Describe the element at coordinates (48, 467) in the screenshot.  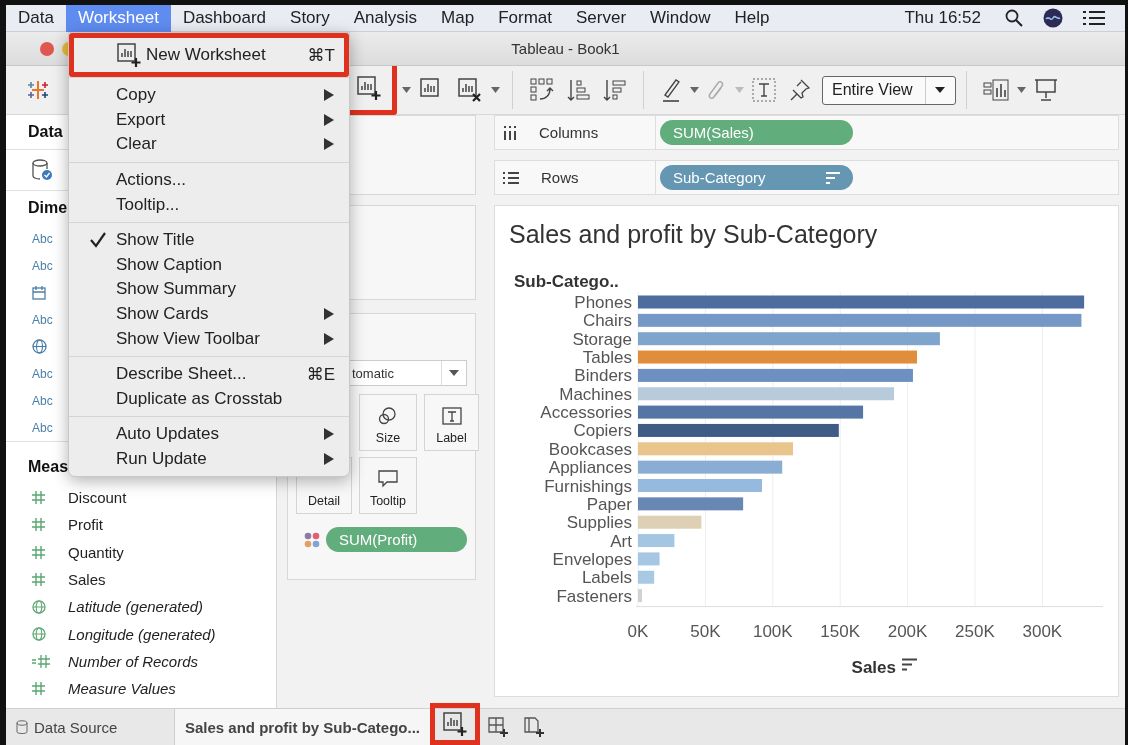
I see `section-title: Meas` at that location.